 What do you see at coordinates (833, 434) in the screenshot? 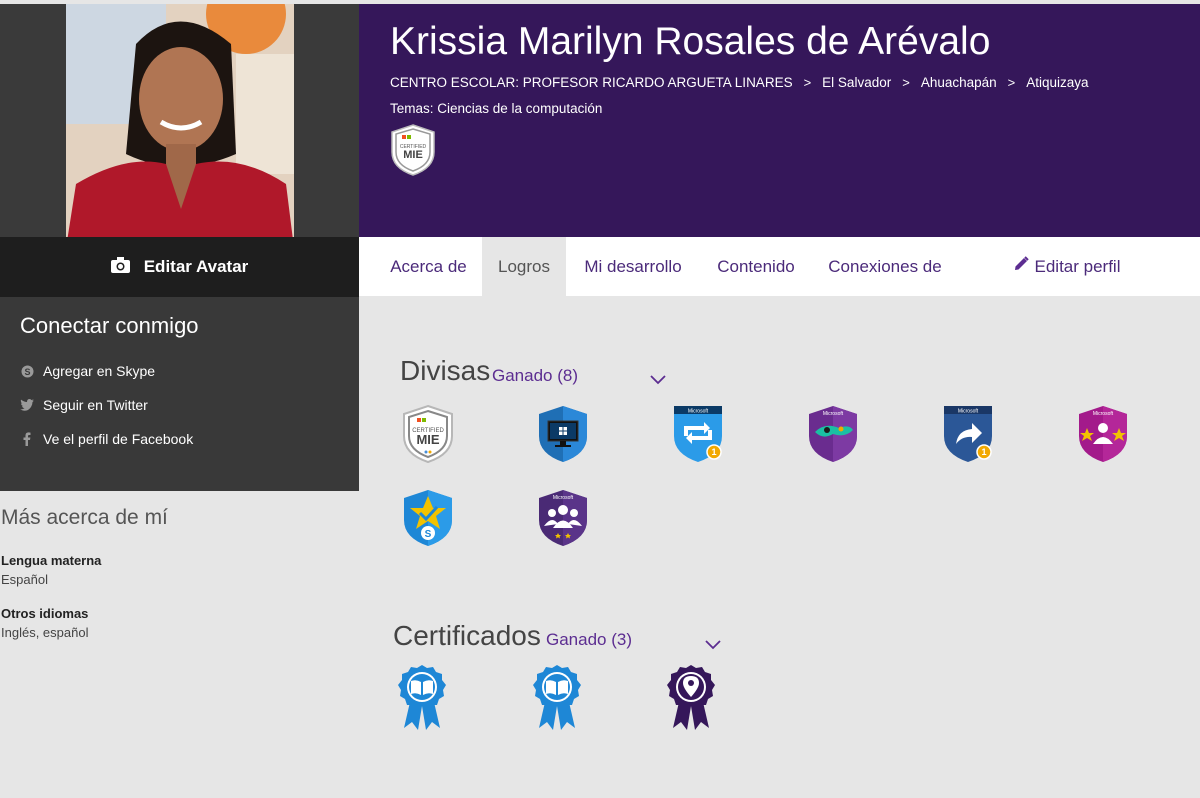
I see `education-collaboration-badge-icon: Microsoft` at bounding box center [833, 434].